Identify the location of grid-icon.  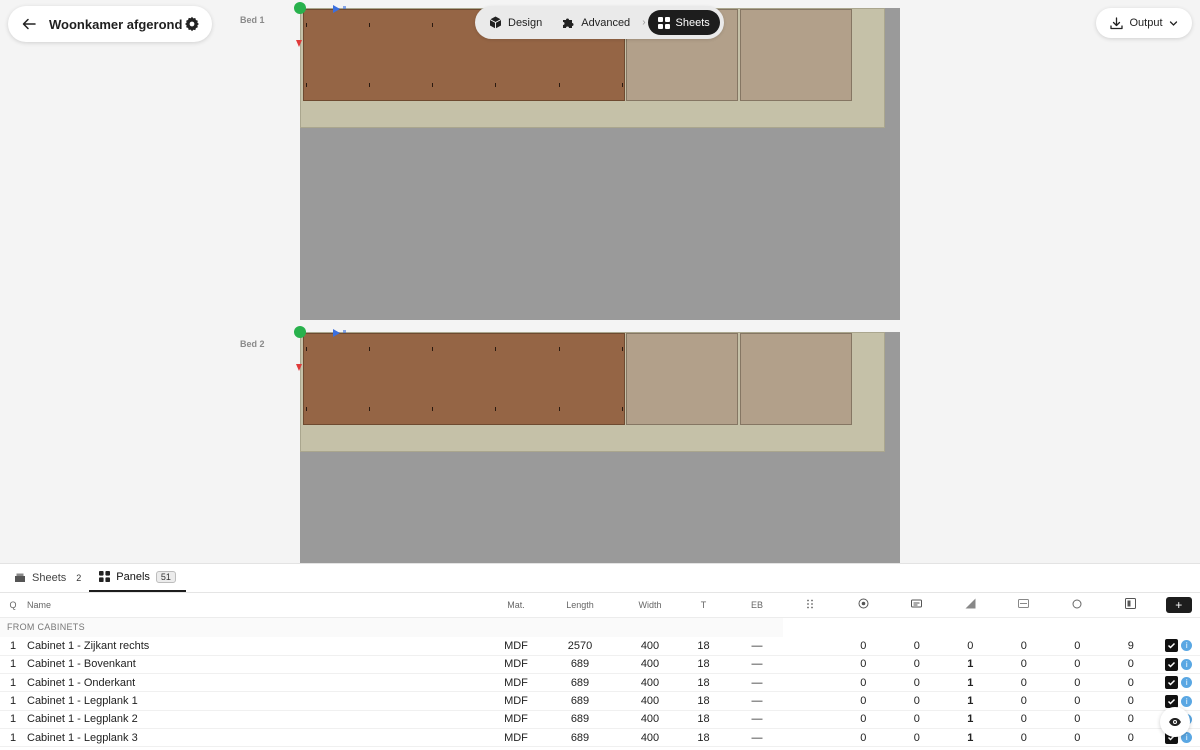
(105, 576).